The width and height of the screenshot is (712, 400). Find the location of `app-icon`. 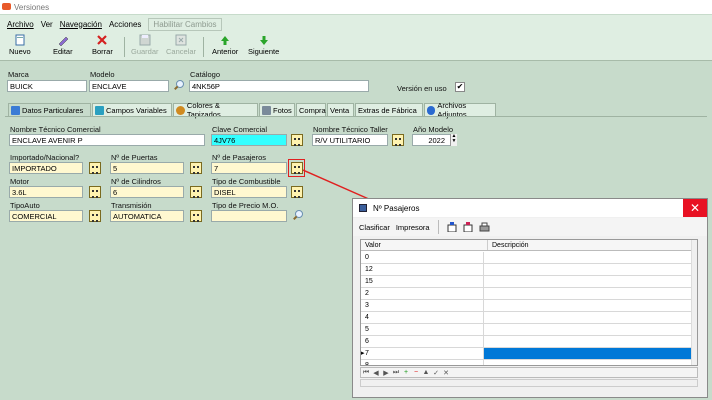

app-icon is located at coordinates (6, 6).